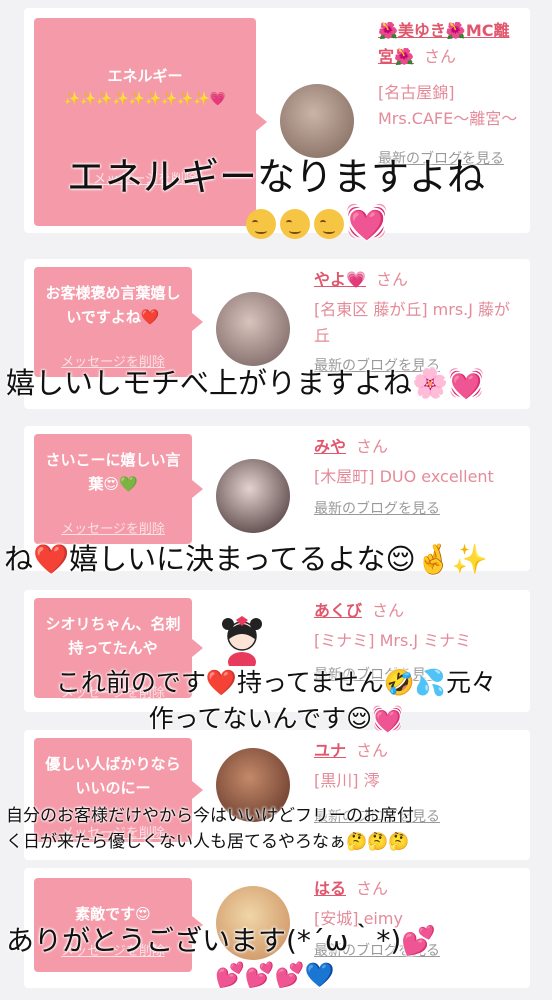 The width and height of the screenshot is (552, 1000). Describe the element at coordinates (145, 99) in the screenshot. I see `message-emoji: ✨✨✨✨✨✨✨✨✨💗` at that location.